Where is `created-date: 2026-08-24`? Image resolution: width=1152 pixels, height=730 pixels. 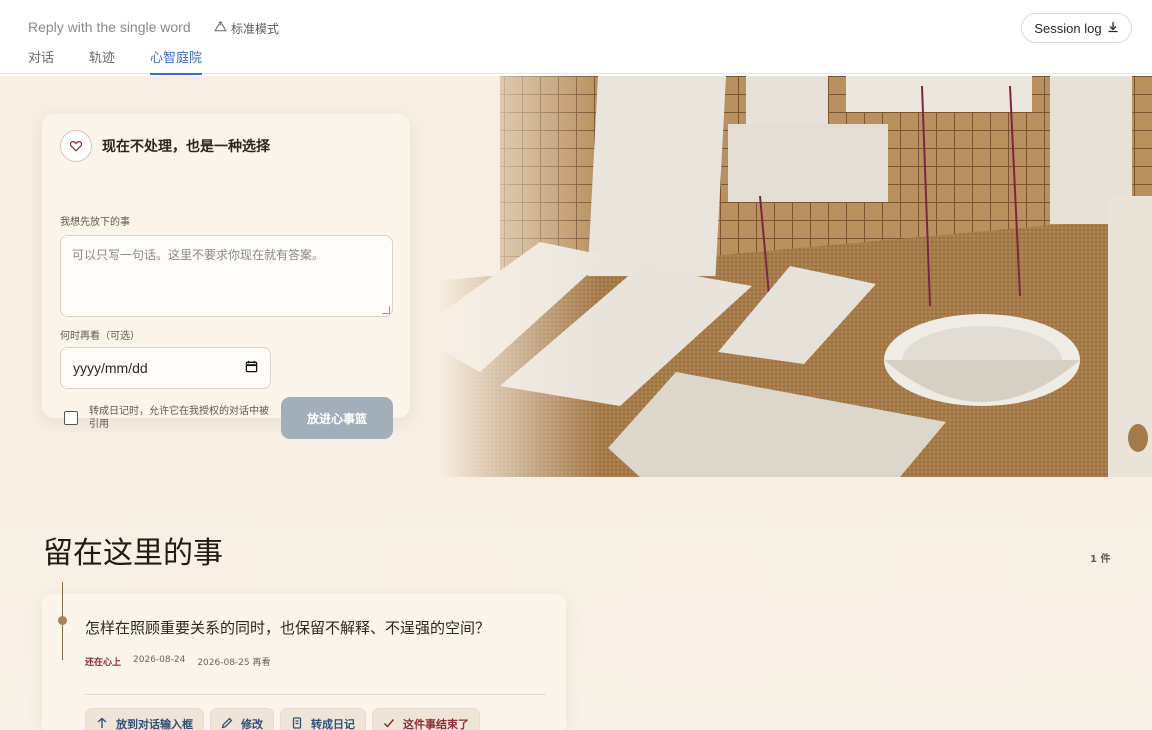 created-date: 2026-08-24 is located at coordinates (159, 660).